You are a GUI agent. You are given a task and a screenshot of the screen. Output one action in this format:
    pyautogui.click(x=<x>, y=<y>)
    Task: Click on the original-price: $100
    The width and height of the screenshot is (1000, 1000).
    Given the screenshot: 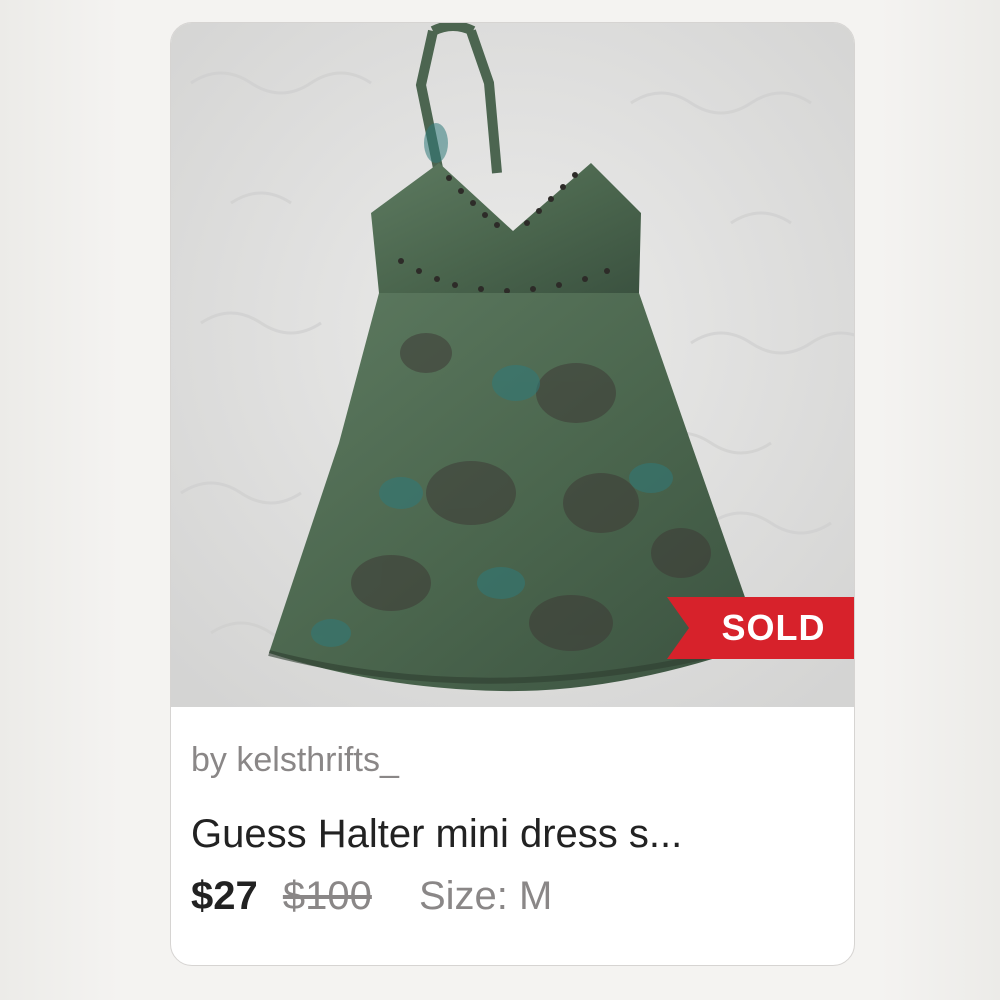 What is the action you would take?
    pyautogui.click(x=327, y=896)
    